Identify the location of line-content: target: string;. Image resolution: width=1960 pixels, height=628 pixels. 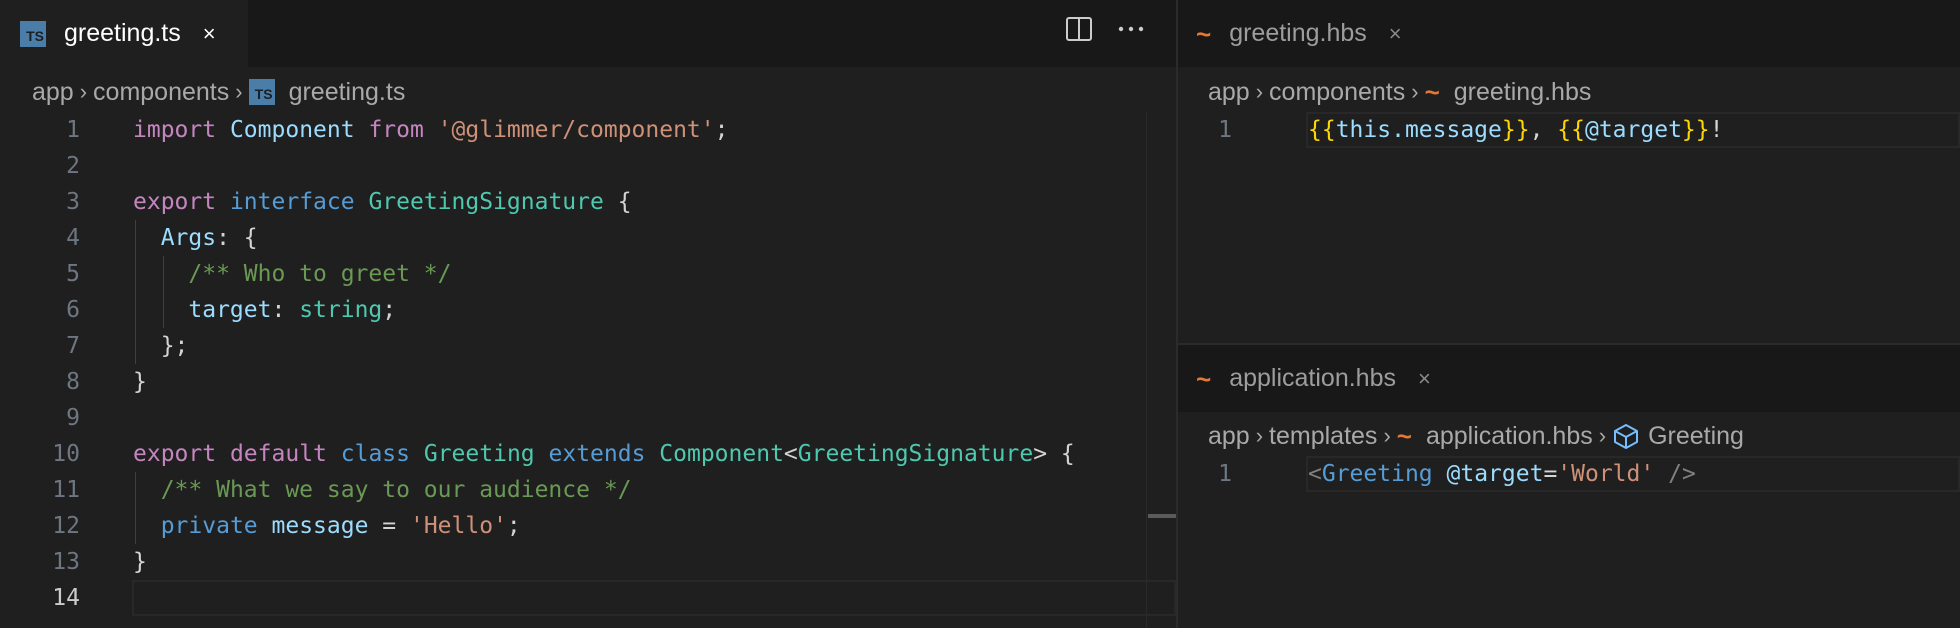
(264, 310).